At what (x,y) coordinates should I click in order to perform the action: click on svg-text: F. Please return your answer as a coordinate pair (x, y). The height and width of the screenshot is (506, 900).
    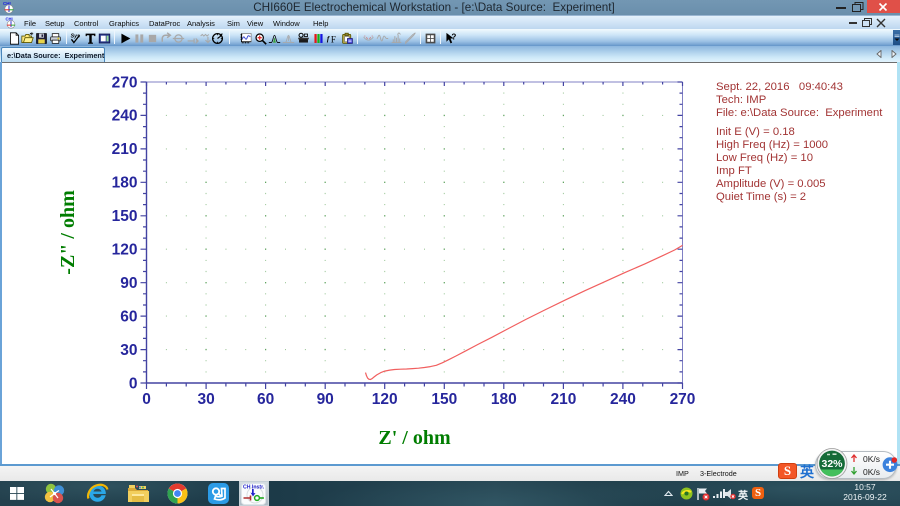
    Looking at the image, I should click on (333, 39).